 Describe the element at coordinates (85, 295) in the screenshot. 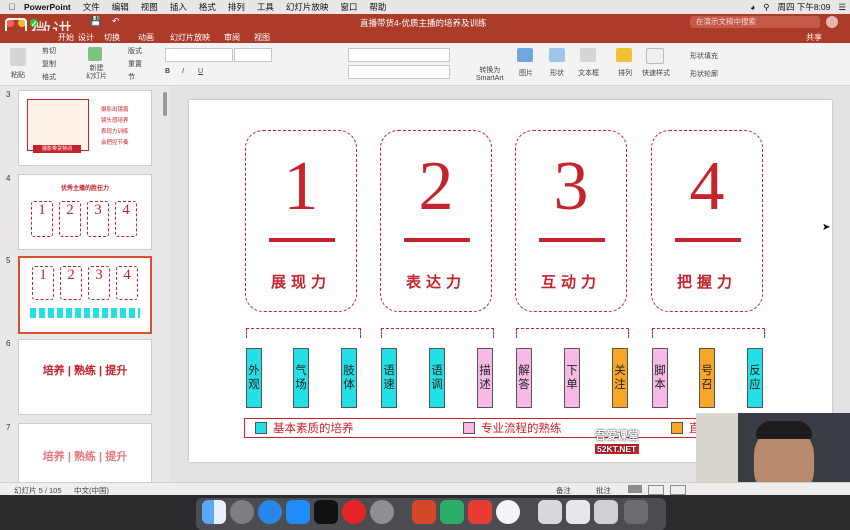

I see `slide-thumbnail-5: 1 2 3 4` at that location.